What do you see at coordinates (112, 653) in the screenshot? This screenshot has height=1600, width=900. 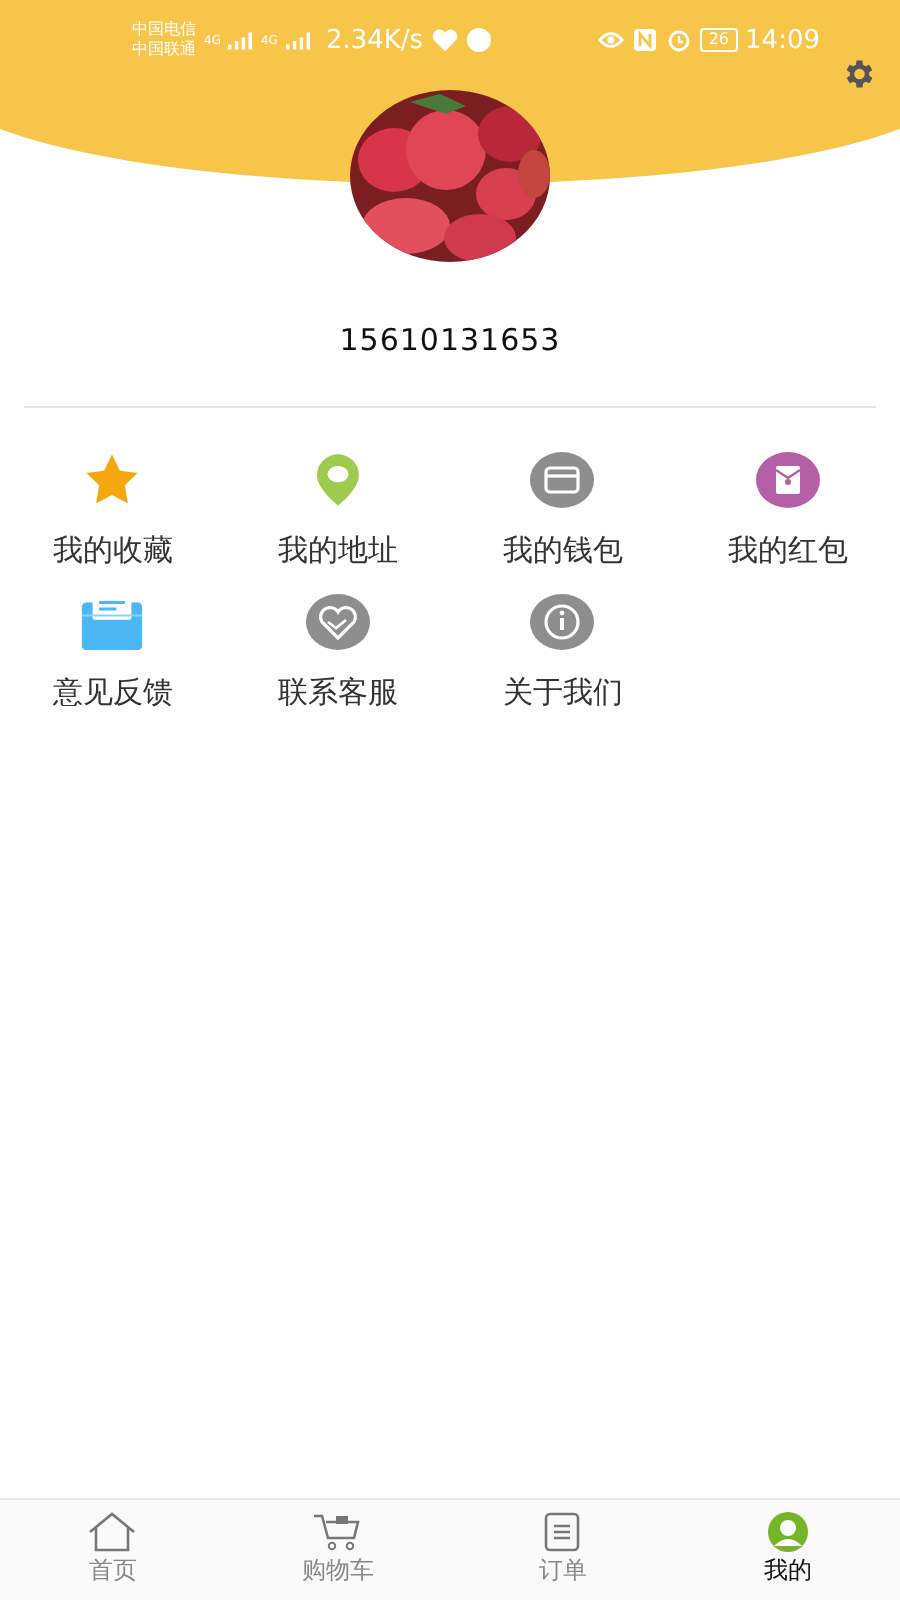 I see `menu-item: 意见反馈` at bounding box center [112, 653].